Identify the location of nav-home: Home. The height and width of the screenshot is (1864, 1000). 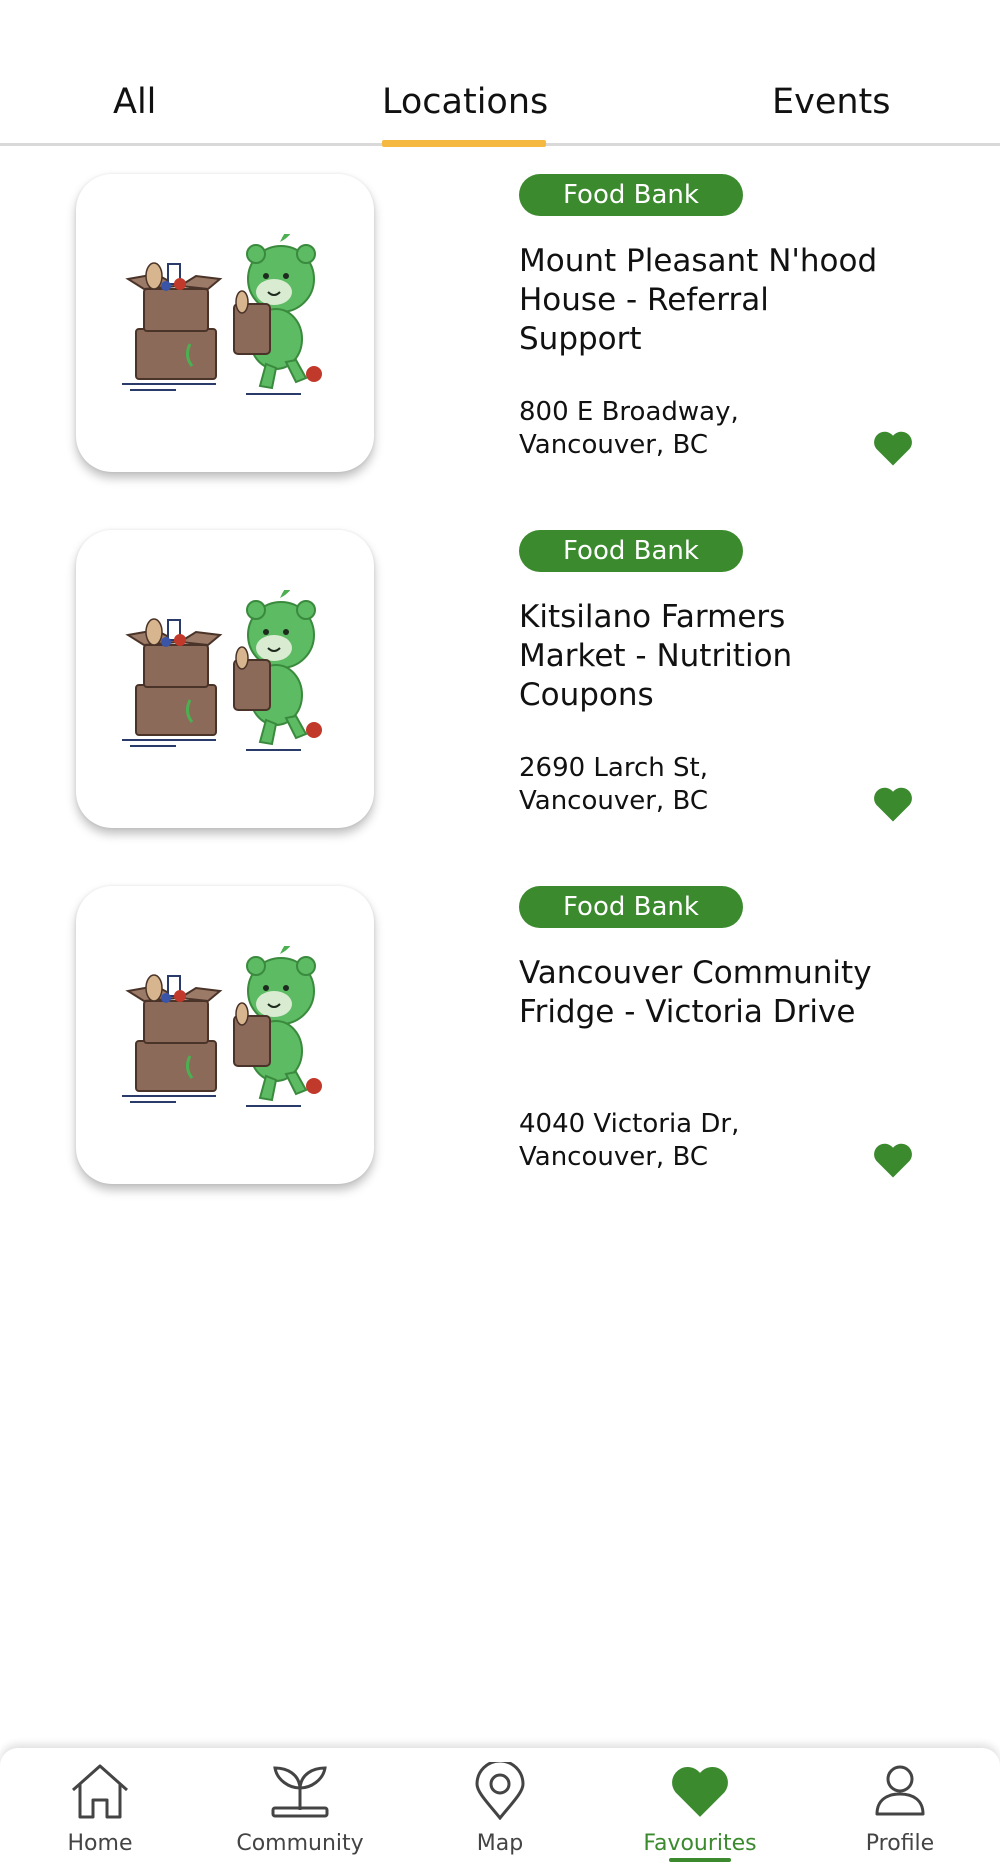
(100, 1806).